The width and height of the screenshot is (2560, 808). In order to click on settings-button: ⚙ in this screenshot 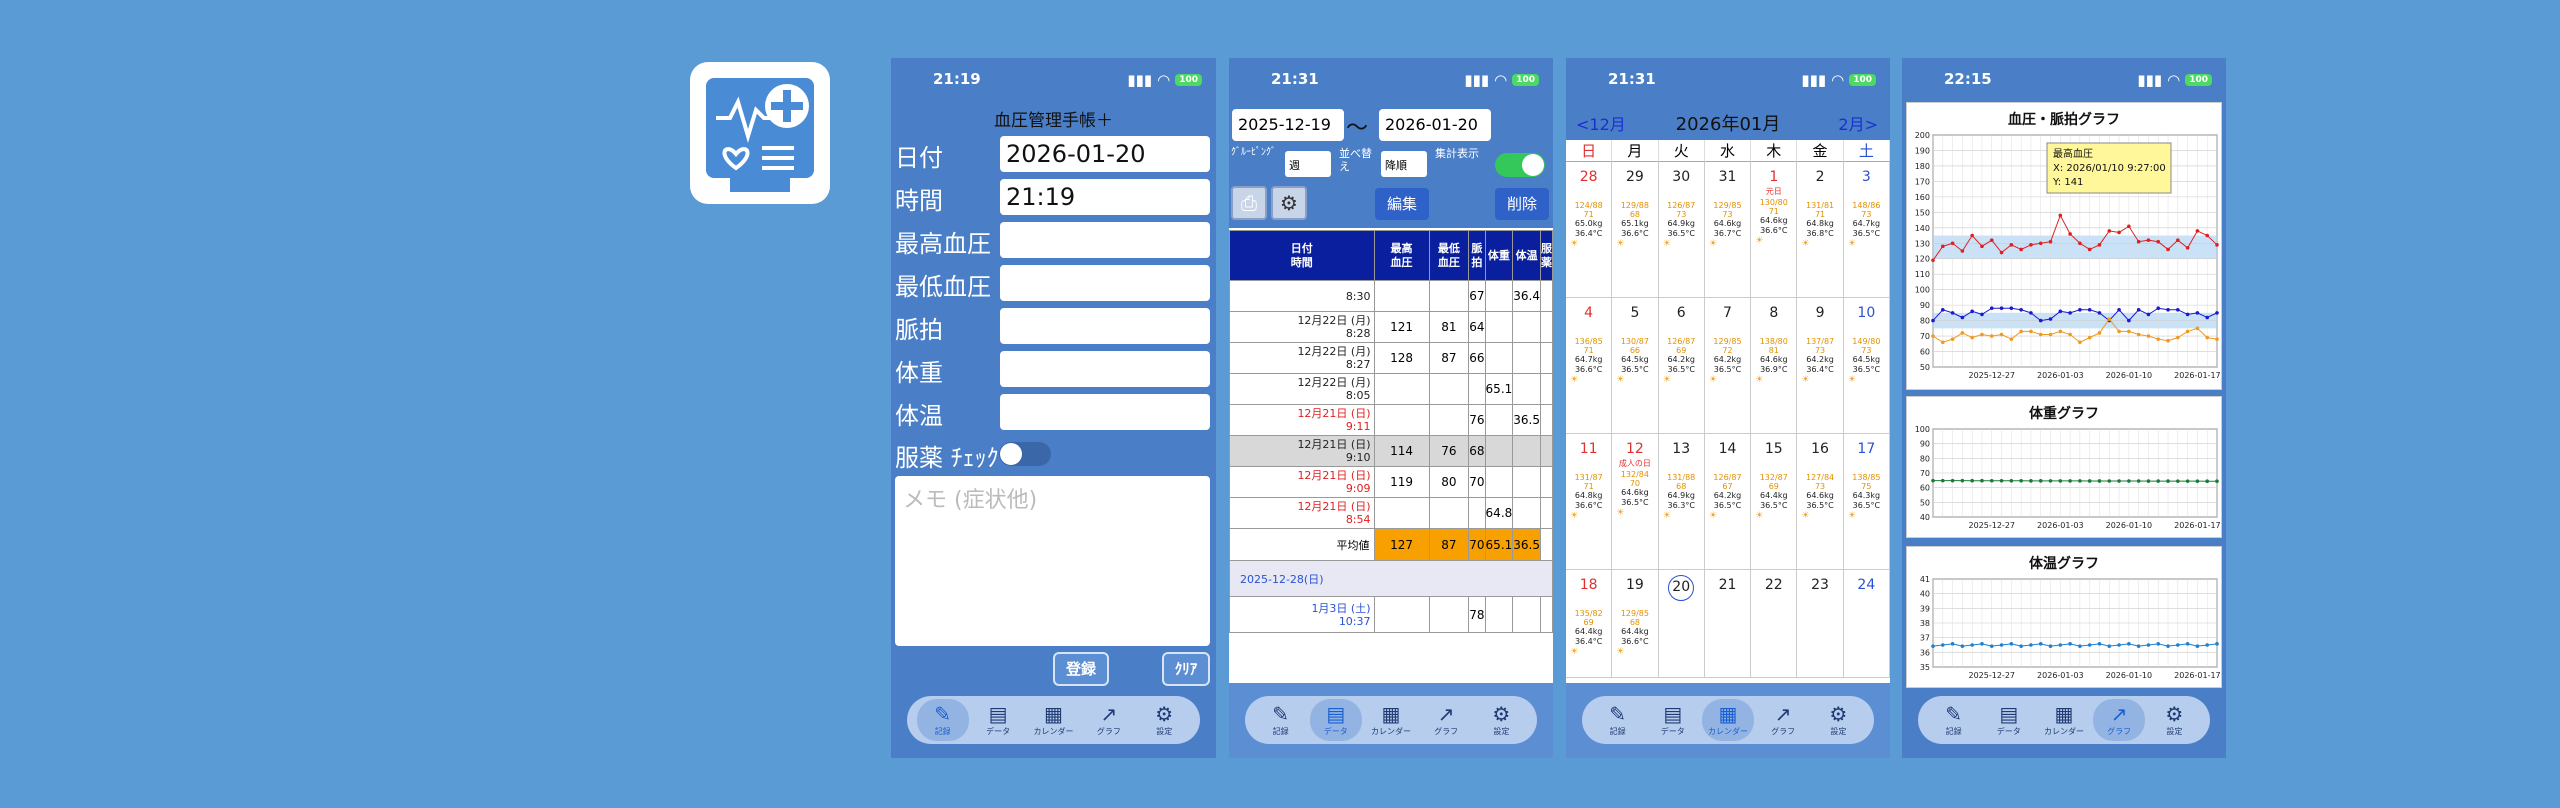, I will do `click(1289, 203)`.